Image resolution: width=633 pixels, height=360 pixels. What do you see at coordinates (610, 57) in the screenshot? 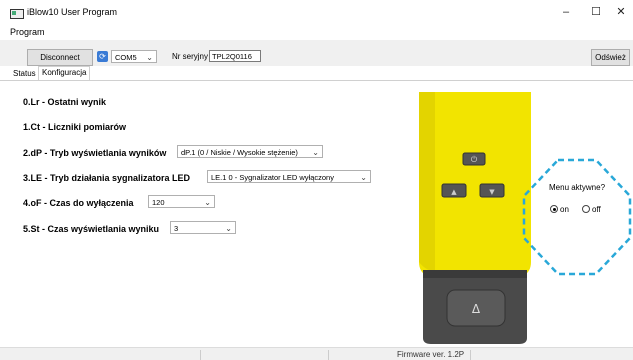
I see `refresh-button: Odśwież` at bounding box center [610, 57].